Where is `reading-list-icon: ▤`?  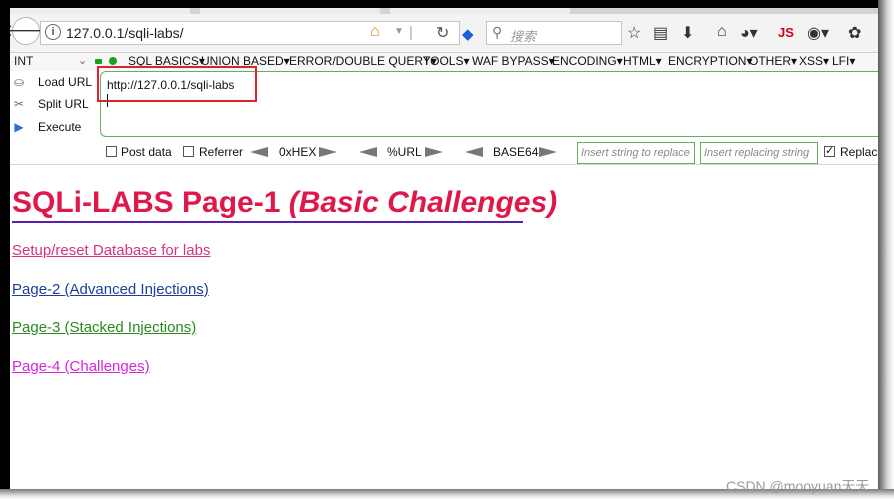 reading-list-icon: ▤ is located at coordinates (660, 33).